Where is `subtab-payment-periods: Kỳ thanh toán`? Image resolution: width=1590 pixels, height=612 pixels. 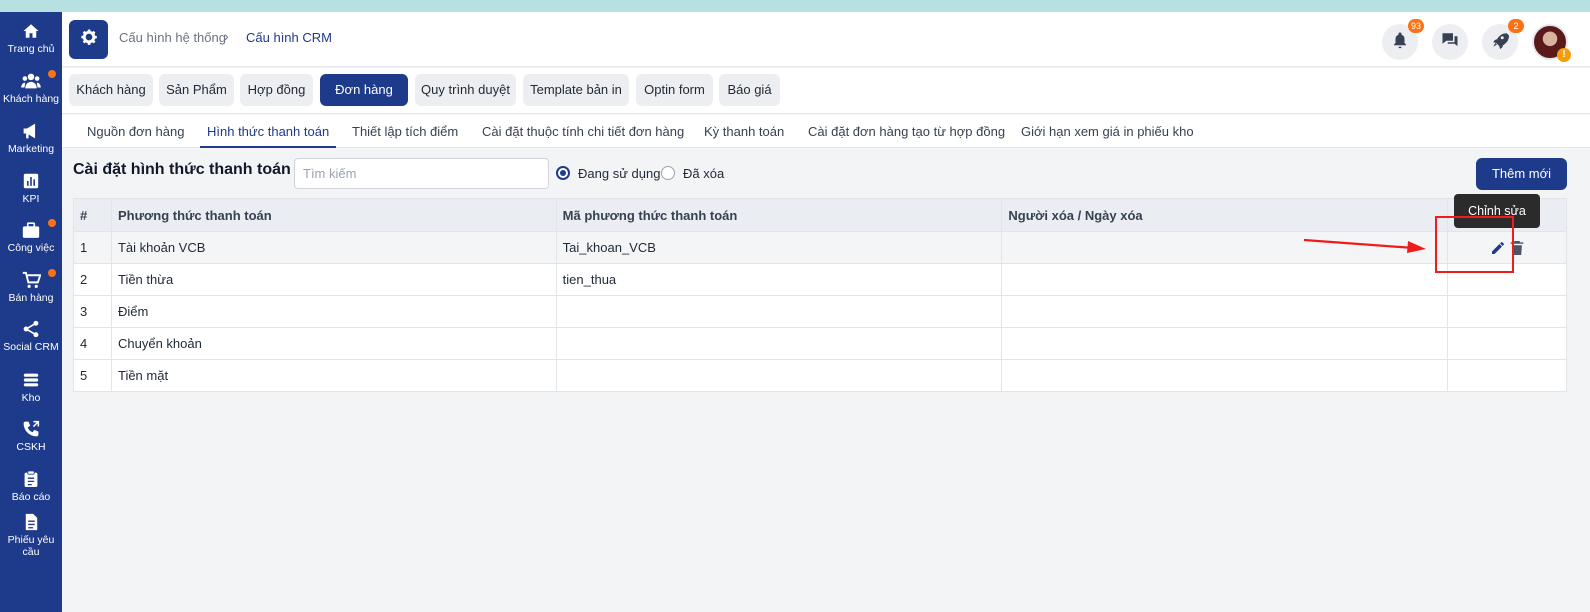
subtab-payment-periods: Kỳ thanh toán is located at coordinates (744, 131).